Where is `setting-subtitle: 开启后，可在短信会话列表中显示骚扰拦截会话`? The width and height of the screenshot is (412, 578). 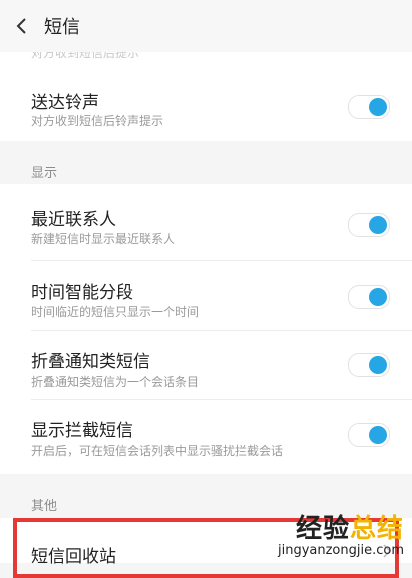 setting-subtitle: 开启后，可在短信会话列表中显示骚扰拦截会话 is located at coordinates (157, 451).